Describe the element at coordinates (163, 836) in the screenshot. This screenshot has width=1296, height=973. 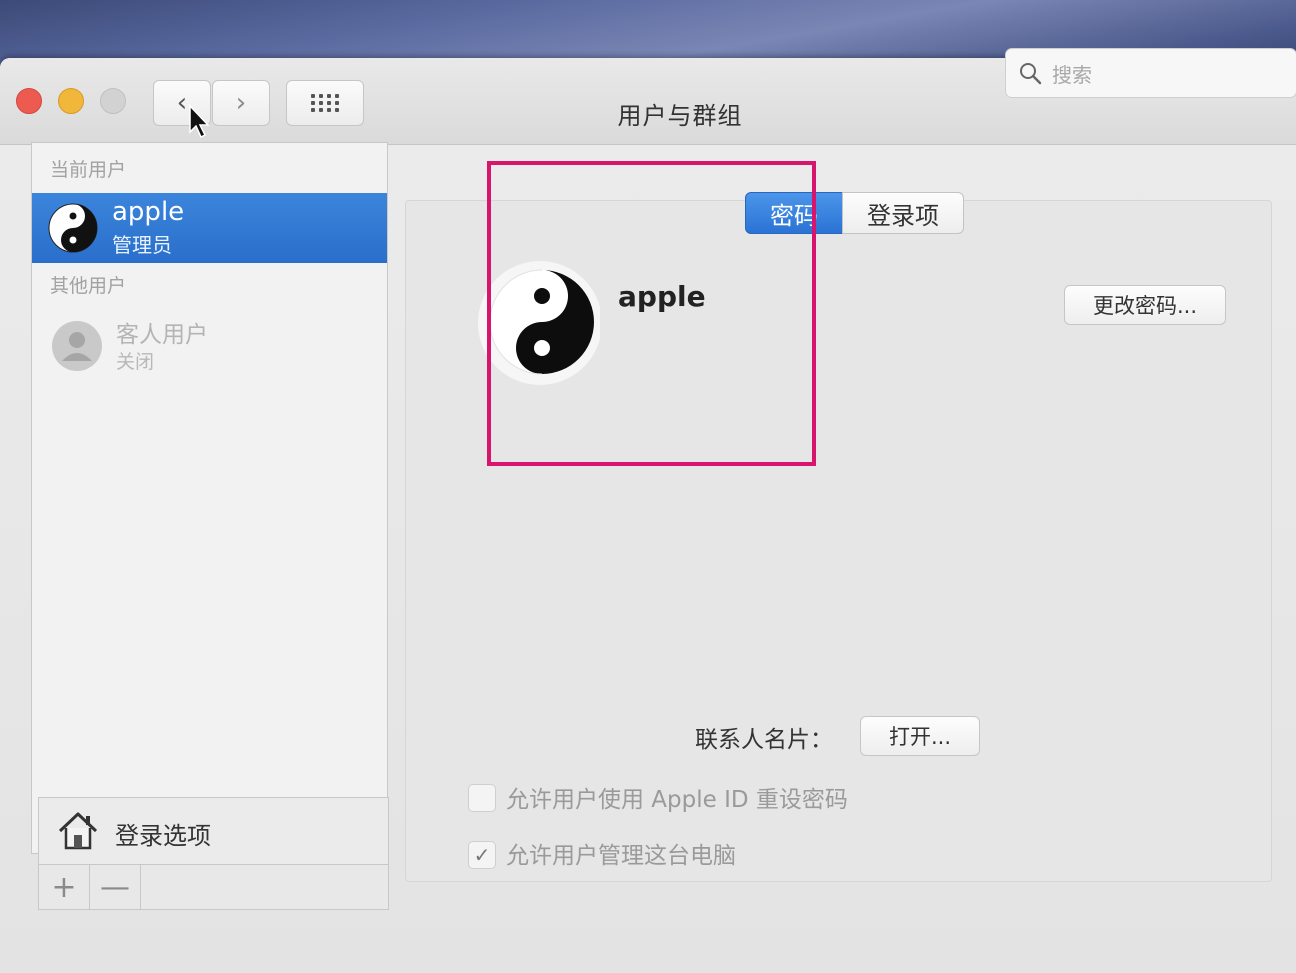
I see `login-options-label: 登录选项` at that location.